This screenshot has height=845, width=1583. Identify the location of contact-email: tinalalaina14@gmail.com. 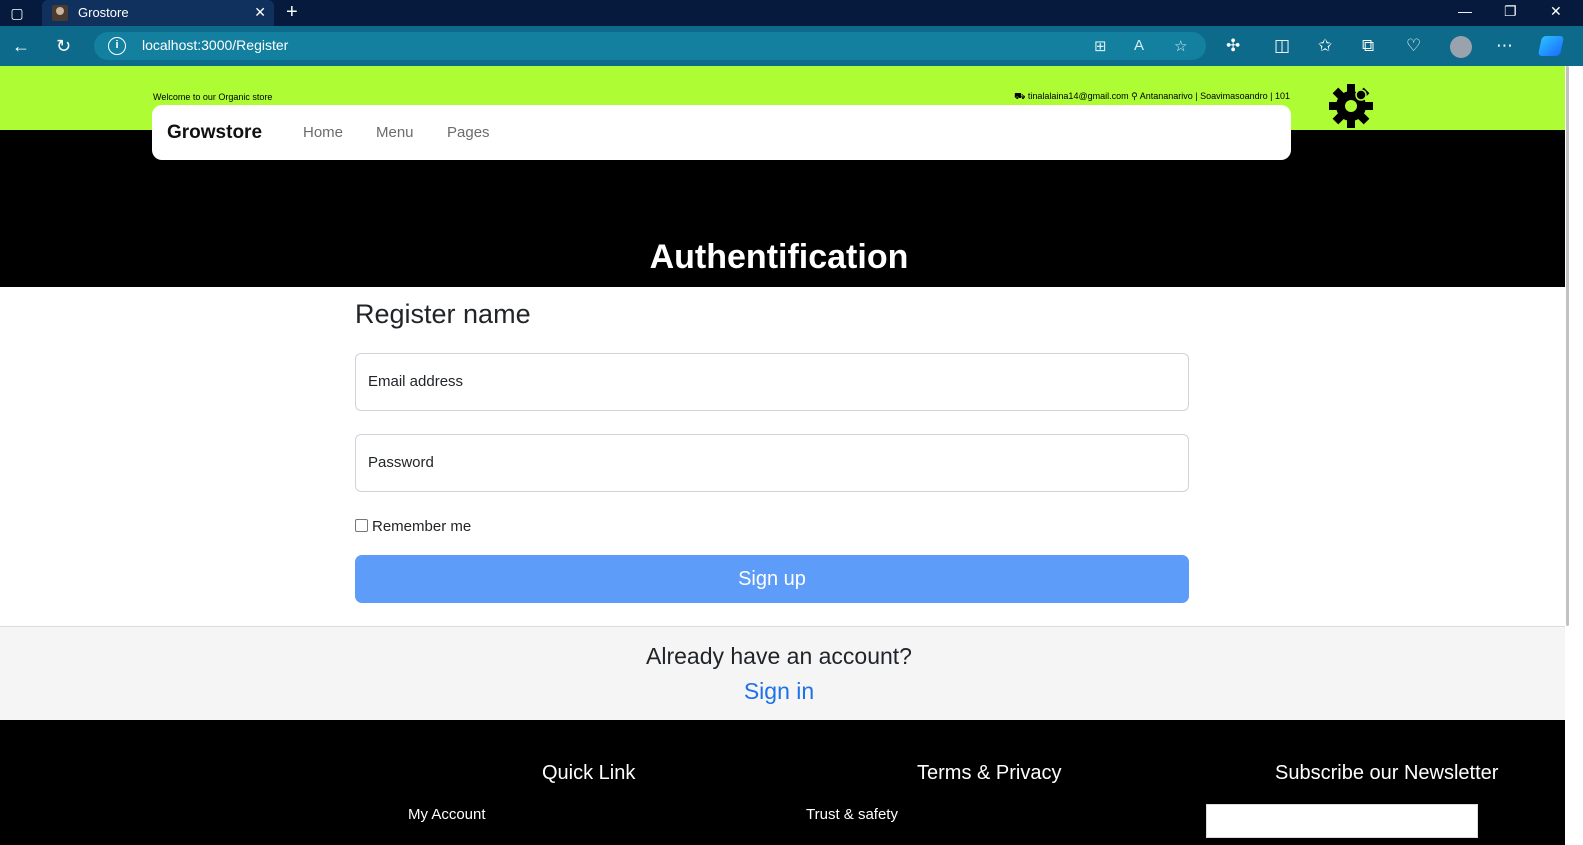
(1078, 96).